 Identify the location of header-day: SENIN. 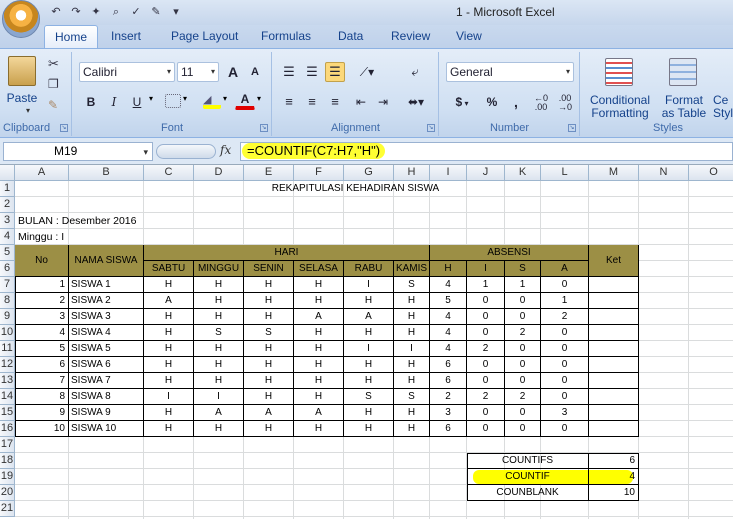
(269, 269).